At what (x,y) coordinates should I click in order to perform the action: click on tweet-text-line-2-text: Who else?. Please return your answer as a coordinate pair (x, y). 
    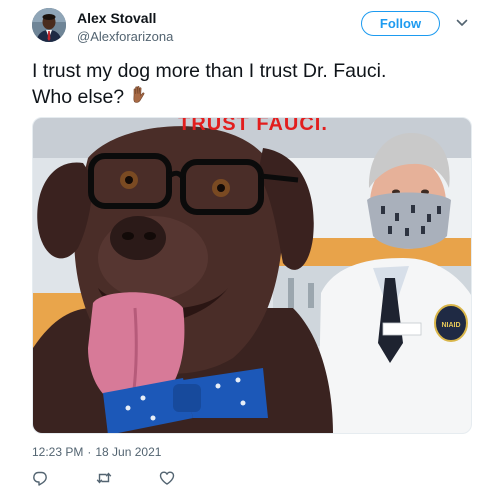
    Looking at the image, I should click on (78, 97).